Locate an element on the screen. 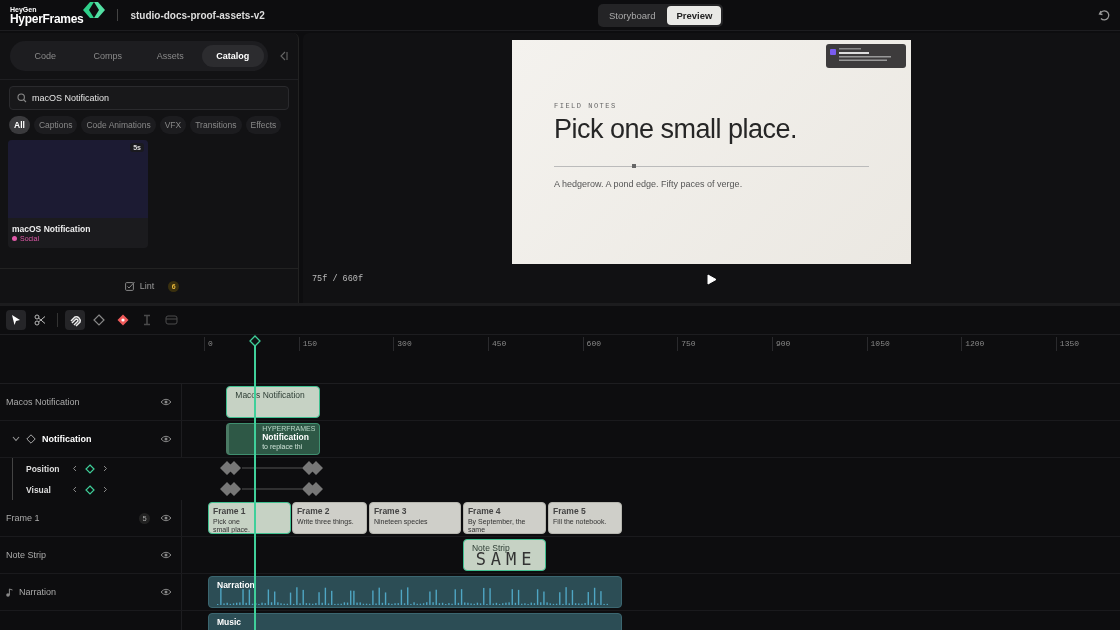  logo-icon is located at coordinates (94, 10).